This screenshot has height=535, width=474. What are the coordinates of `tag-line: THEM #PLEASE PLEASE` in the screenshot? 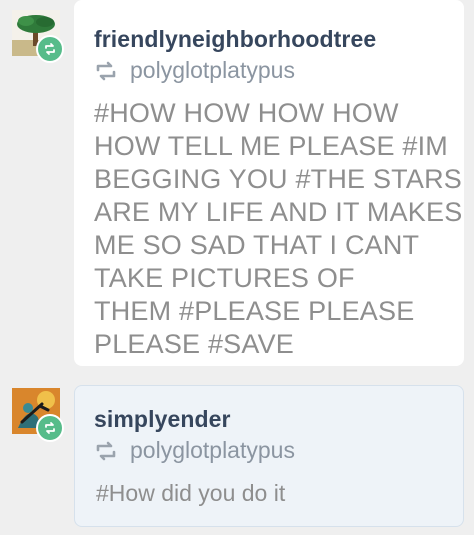 It's located at (278, 311).